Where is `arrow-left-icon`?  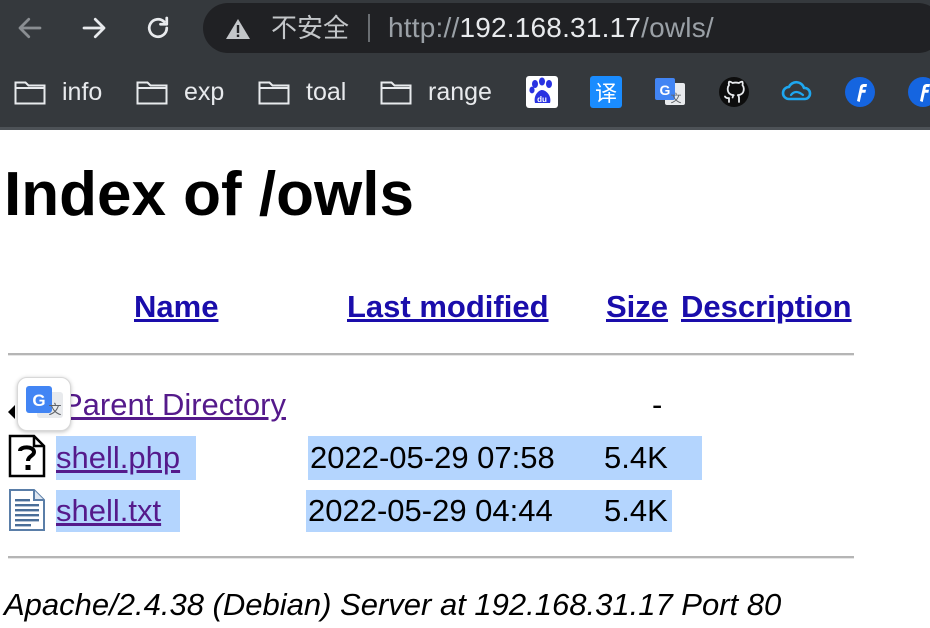
arrow-left-icon is located at coordinates (30, 28).